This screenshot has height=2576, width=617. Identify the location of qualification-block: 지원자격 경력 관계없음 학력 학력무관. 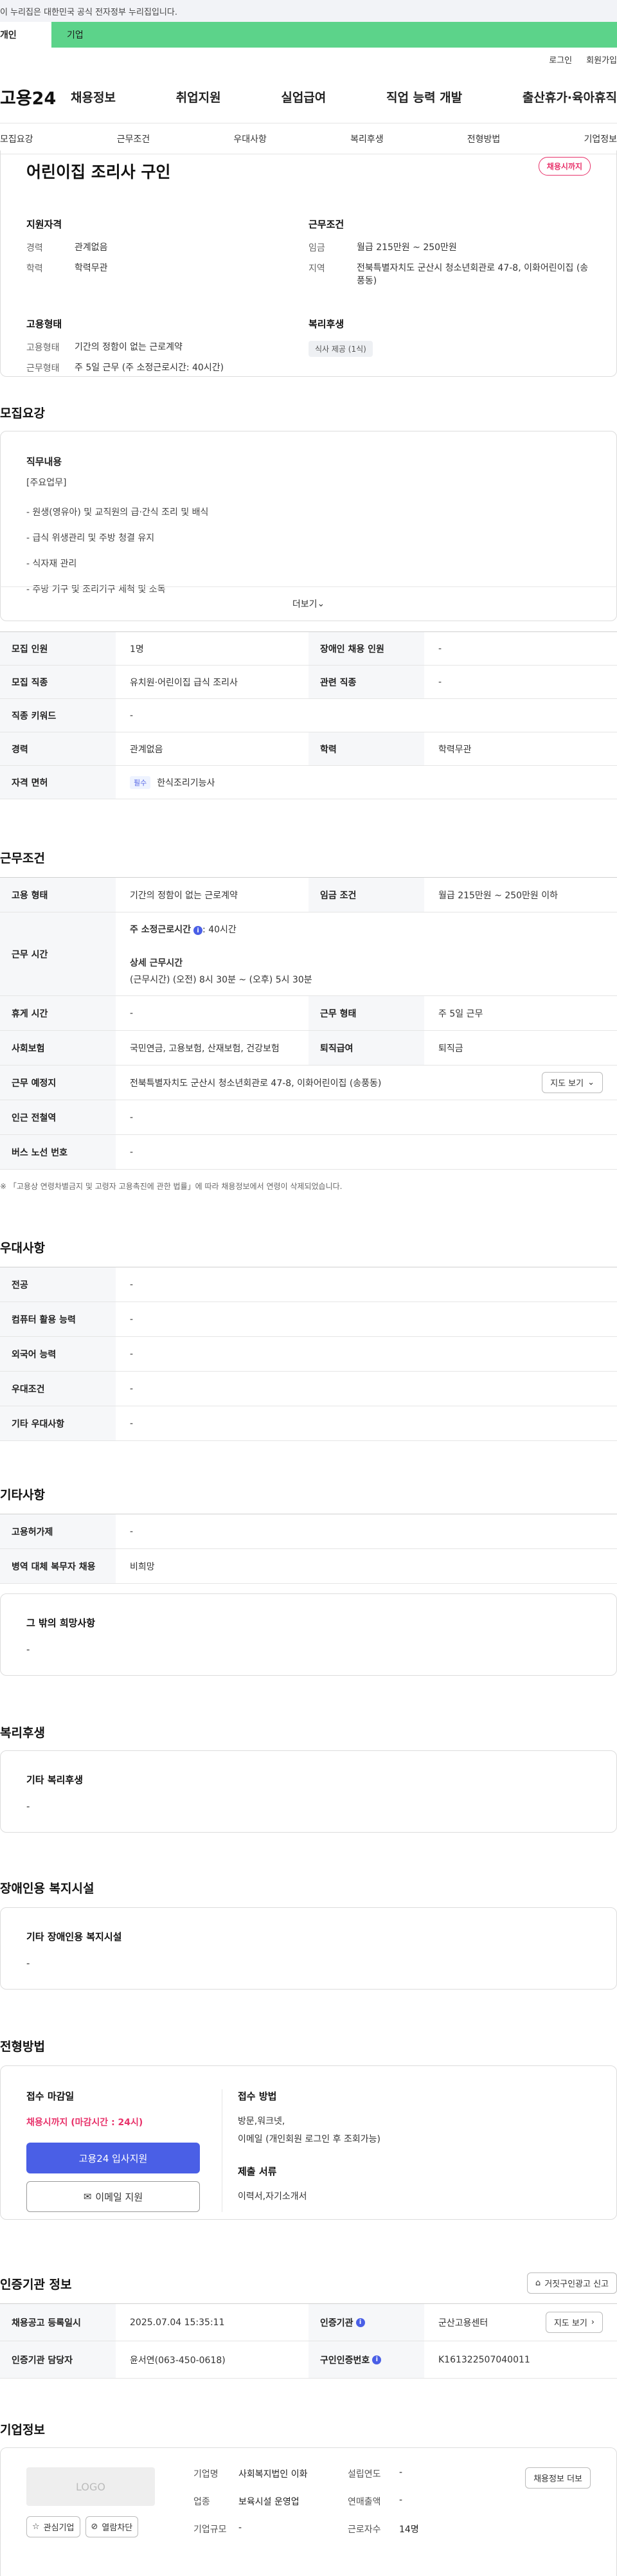
(167, 256).